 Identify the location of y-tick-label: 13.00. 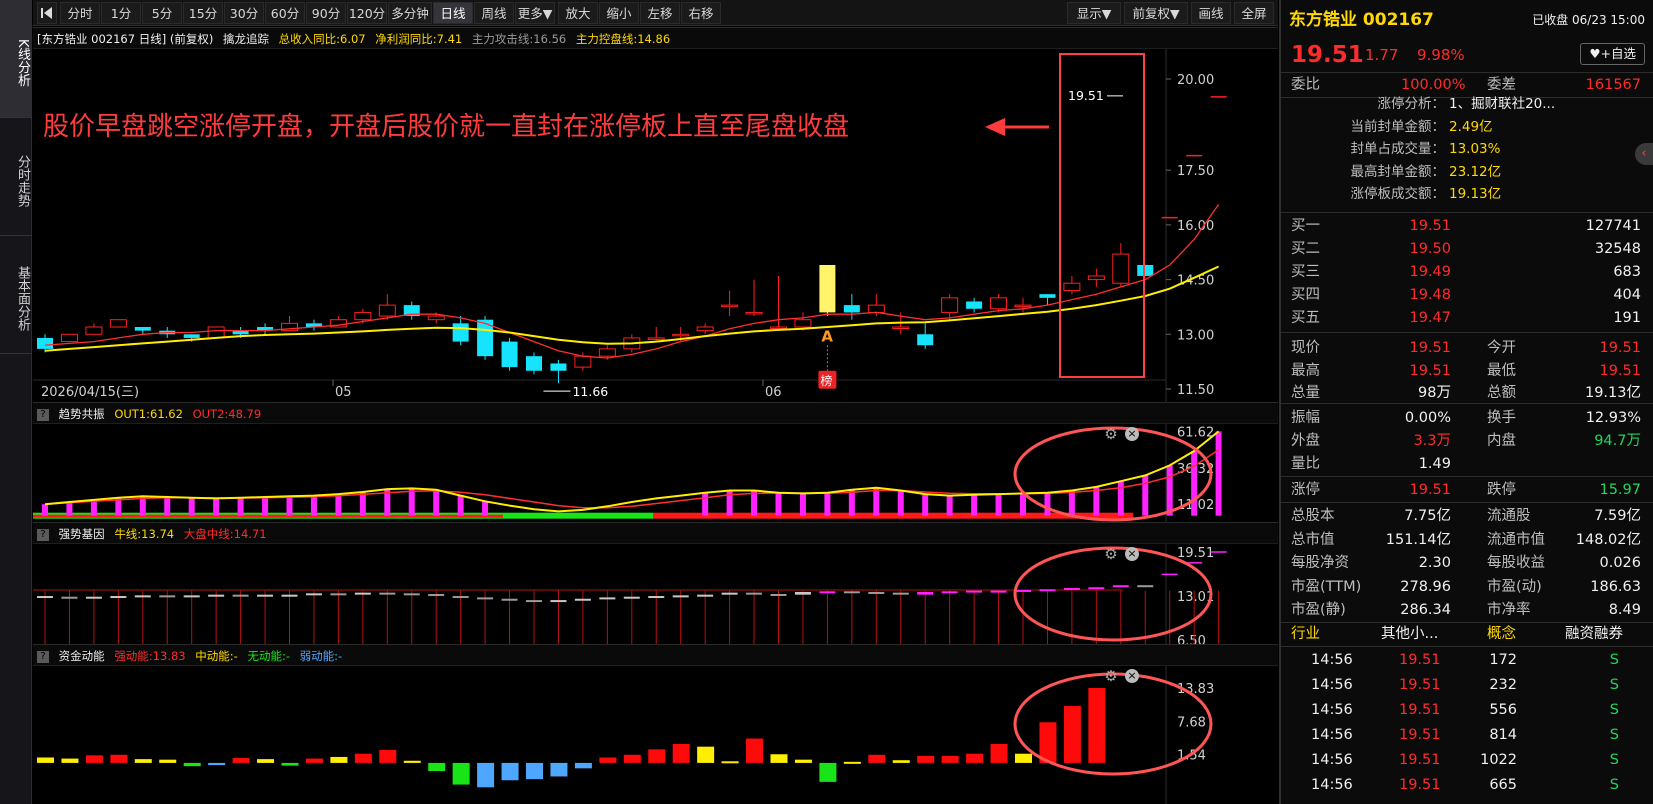
(1195, 335).